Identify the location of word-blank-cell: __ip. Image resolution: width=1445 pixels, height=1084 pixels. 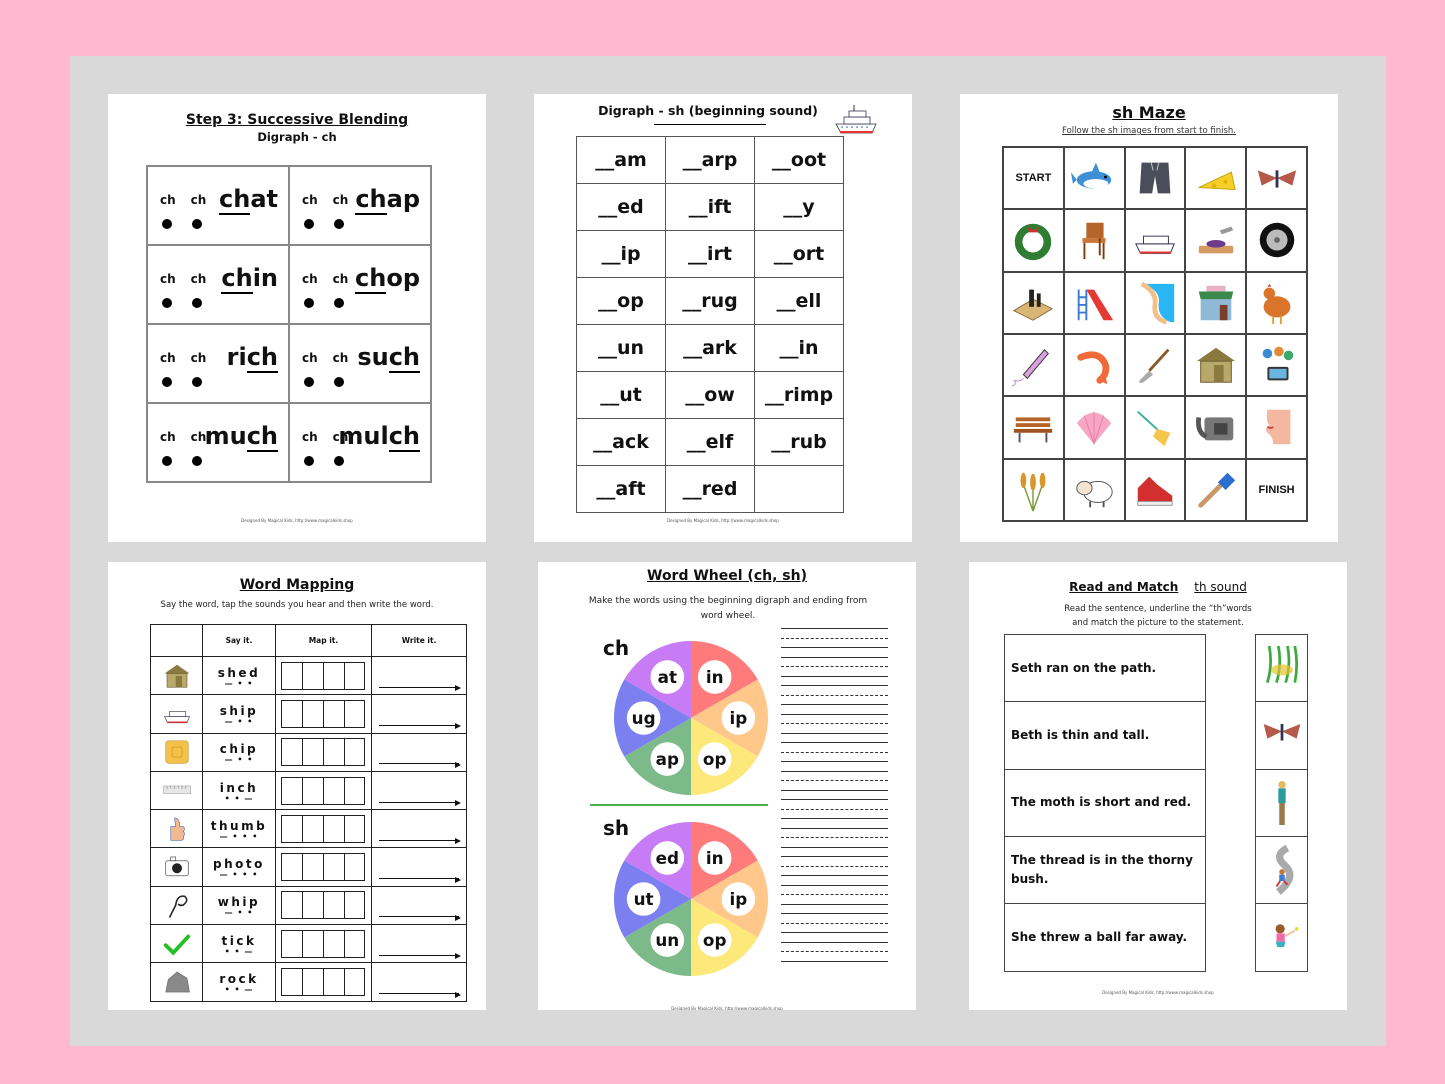
(621, 254).